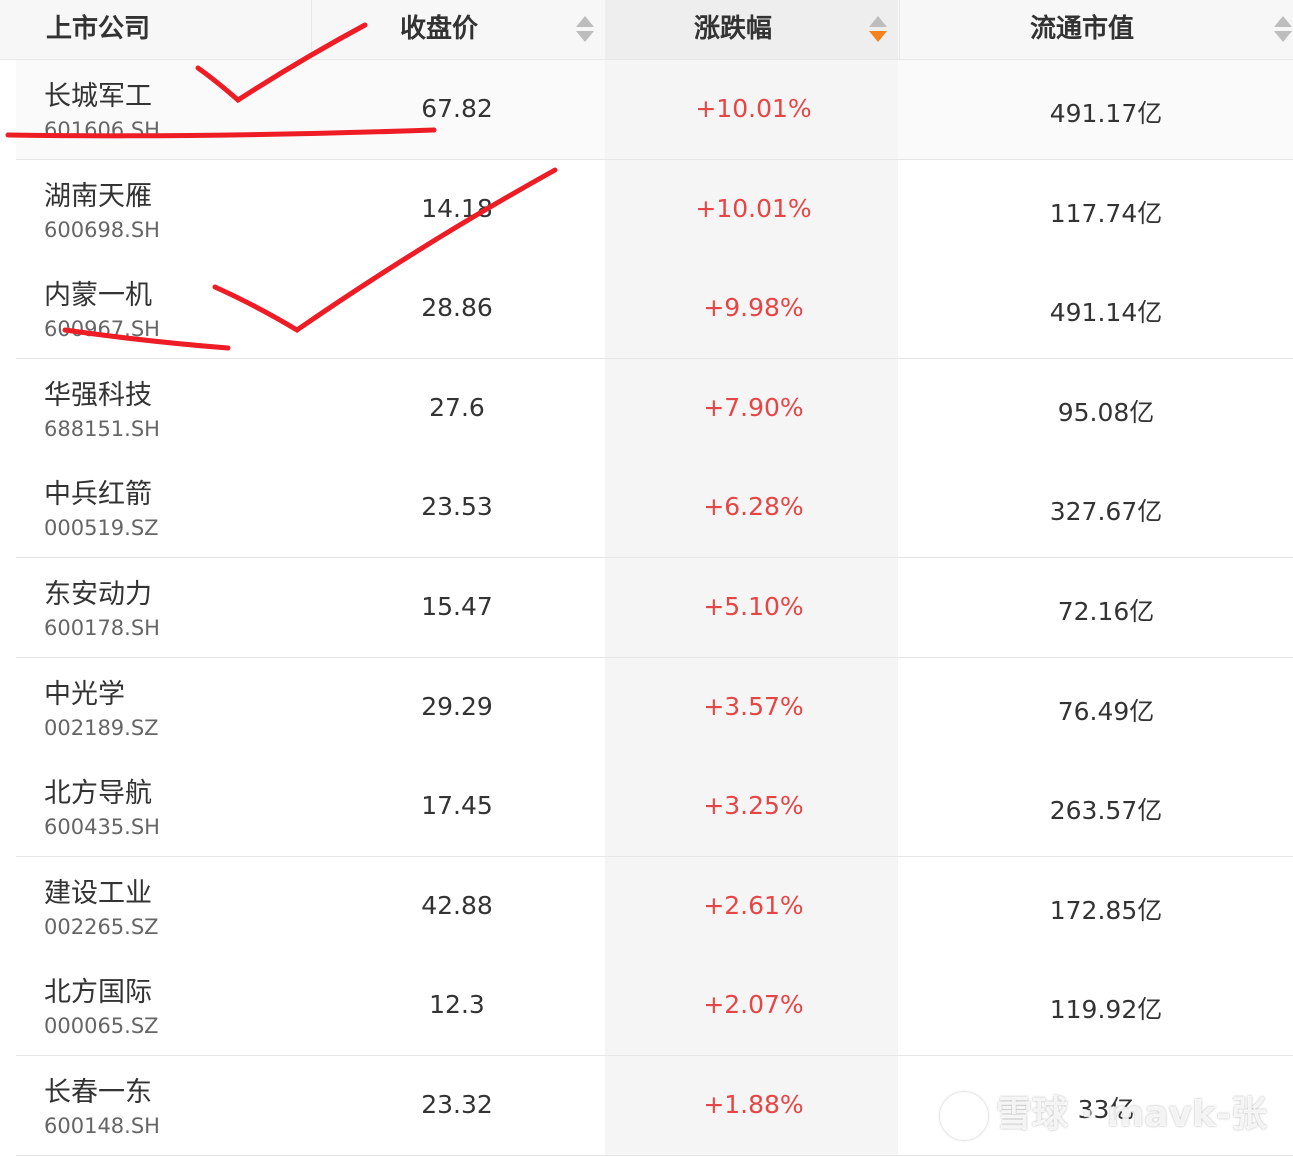  Describe the element at coordinates (1103, 1112) in the screenshot. I see `watermark: 雪球 · mavk-张` at that location.